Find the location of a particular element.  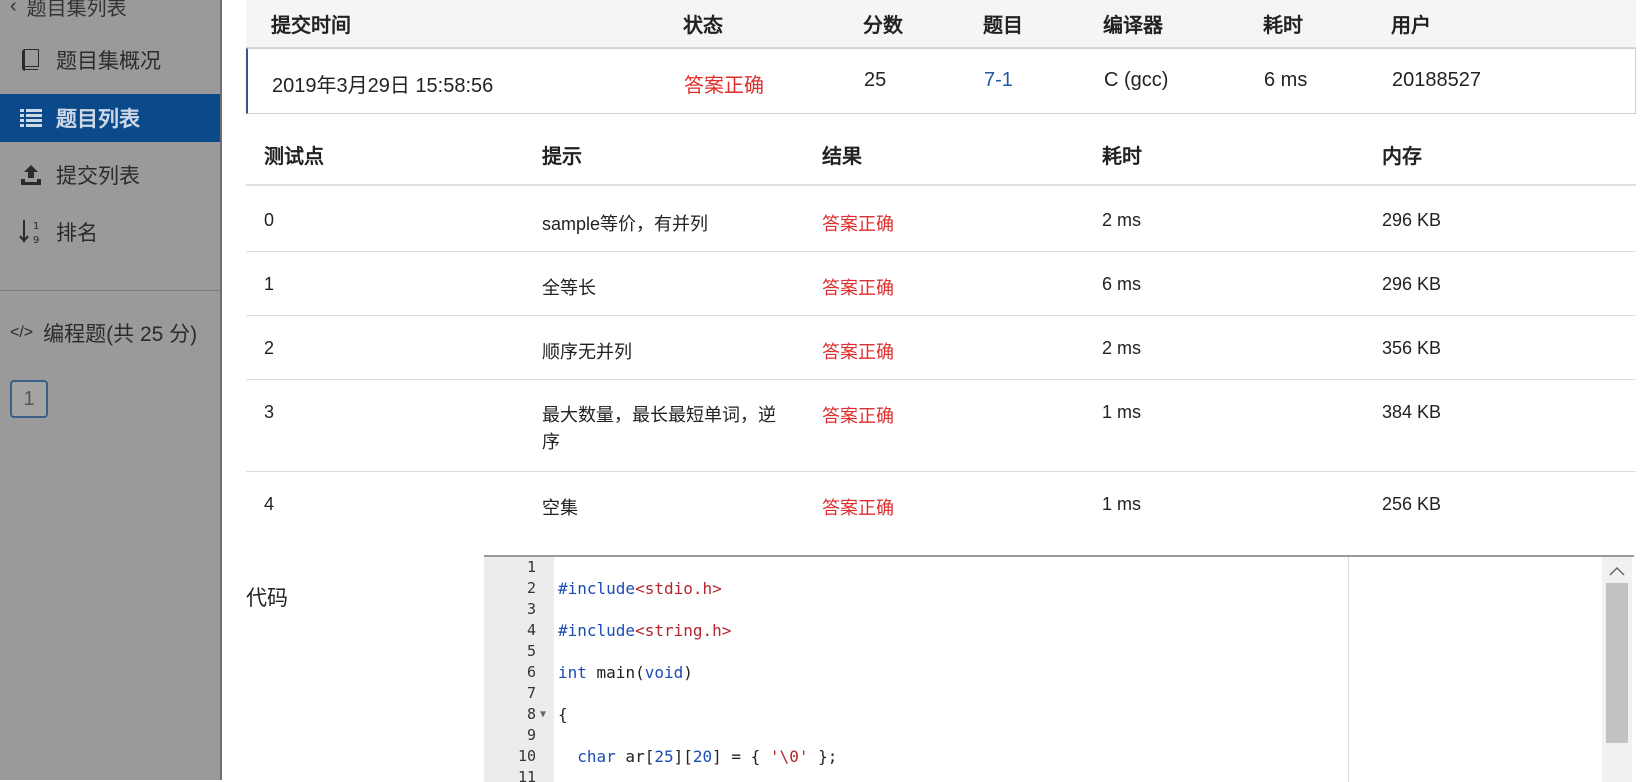

code-line: { is located at coordinates (563, 714).